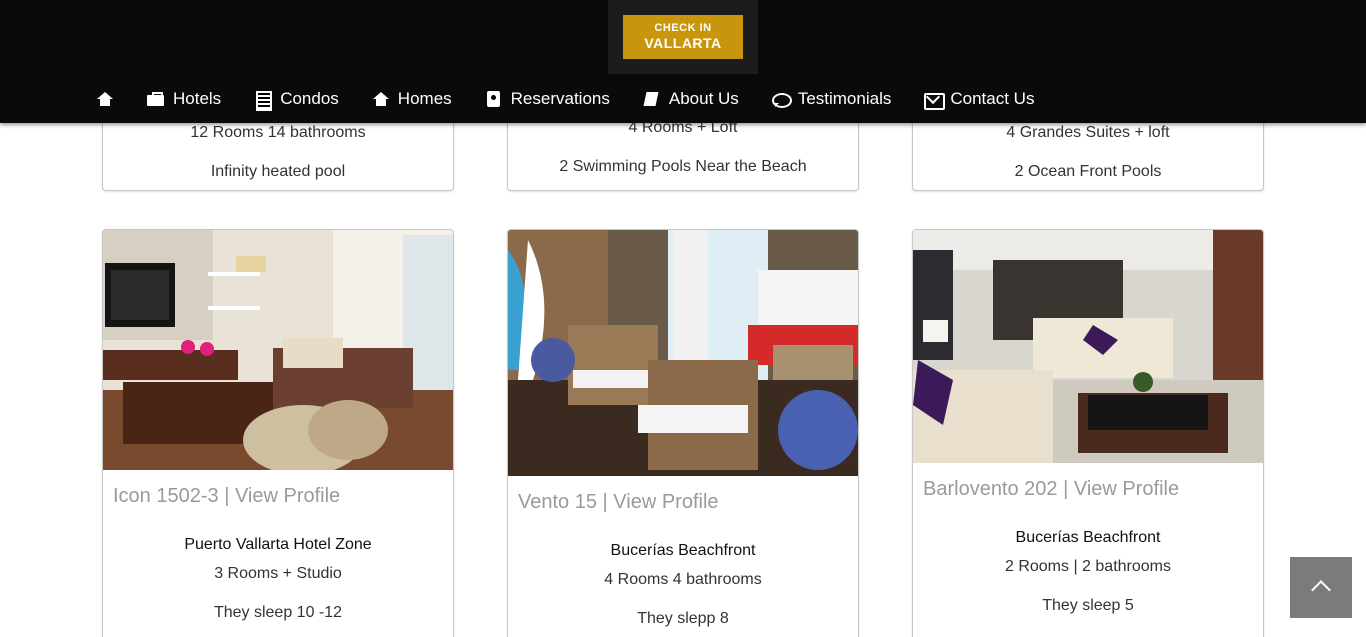 The height and width of the screenshot is (637, 1366). I want to click on nav-contact-us: Contact Us, so click(979, 99).